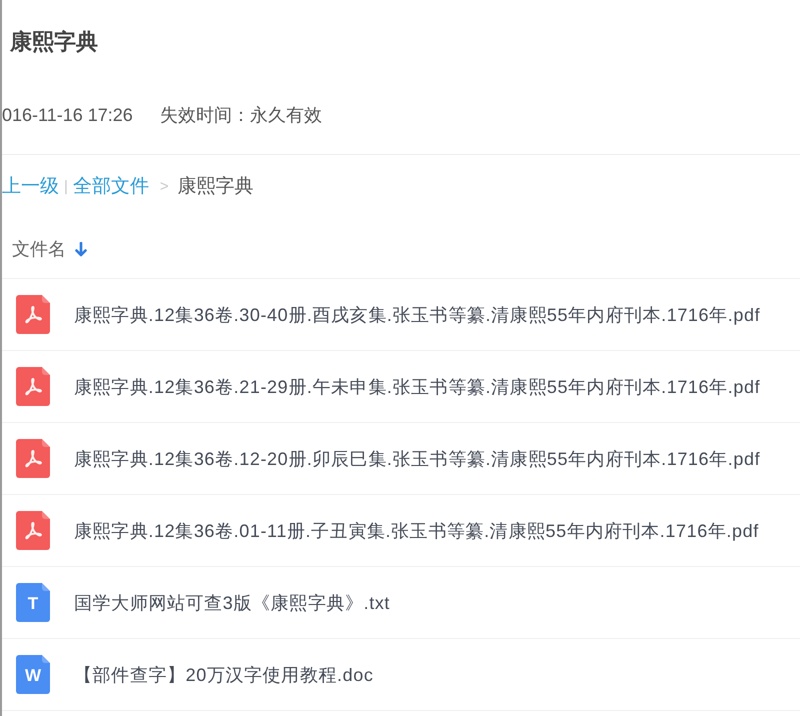 This screenshot has height=716, width=800. Describe the element at coordinates (216, 187) in the screenshot. I see `breadcrumb-current: 康熙字典` at that location.